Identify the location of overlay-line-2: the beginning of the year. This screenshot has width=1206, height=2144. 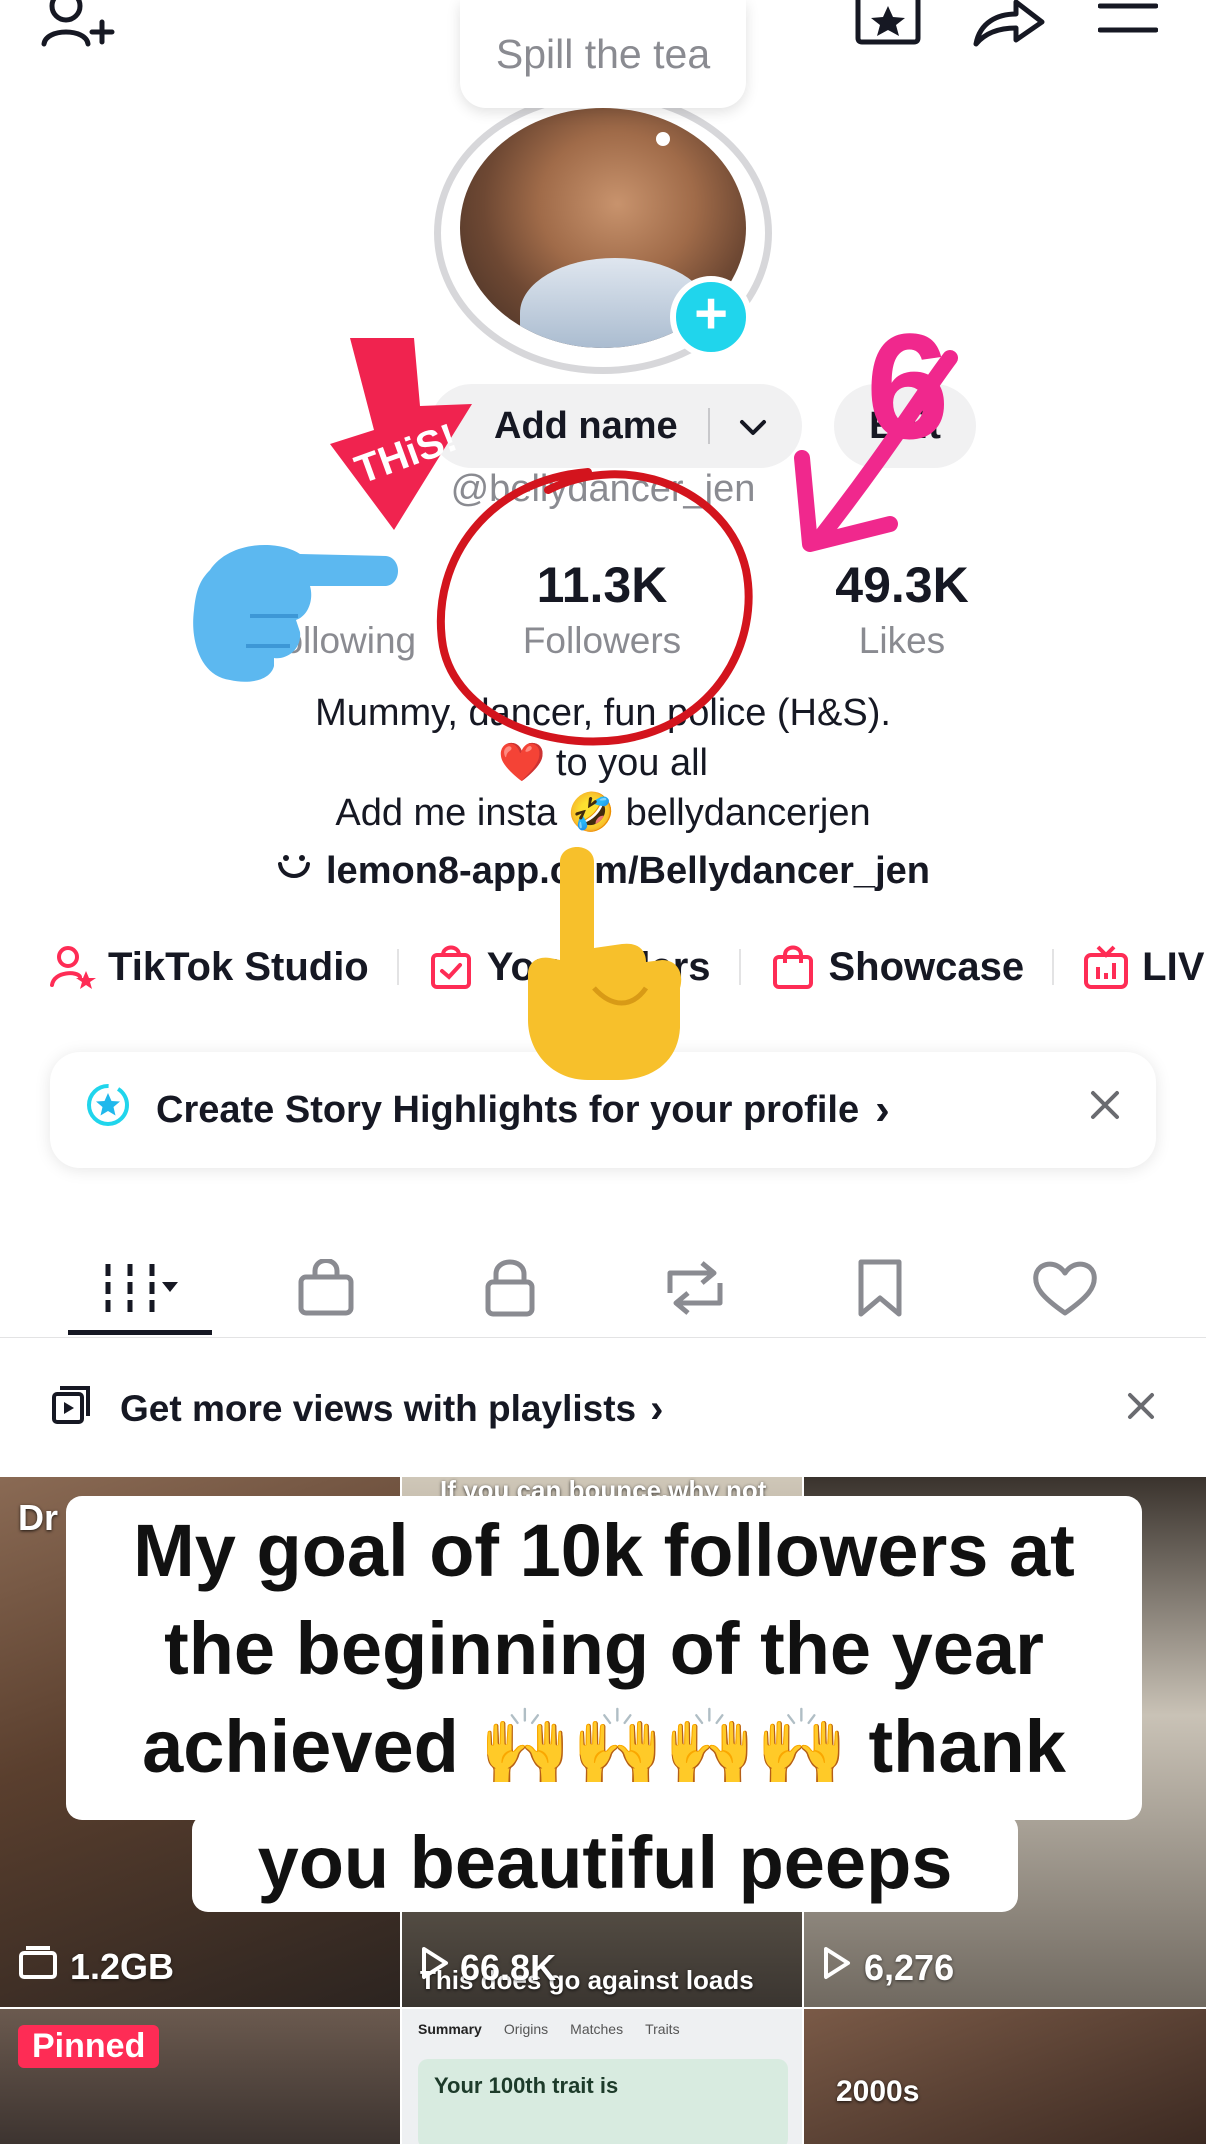
(604, 1648).